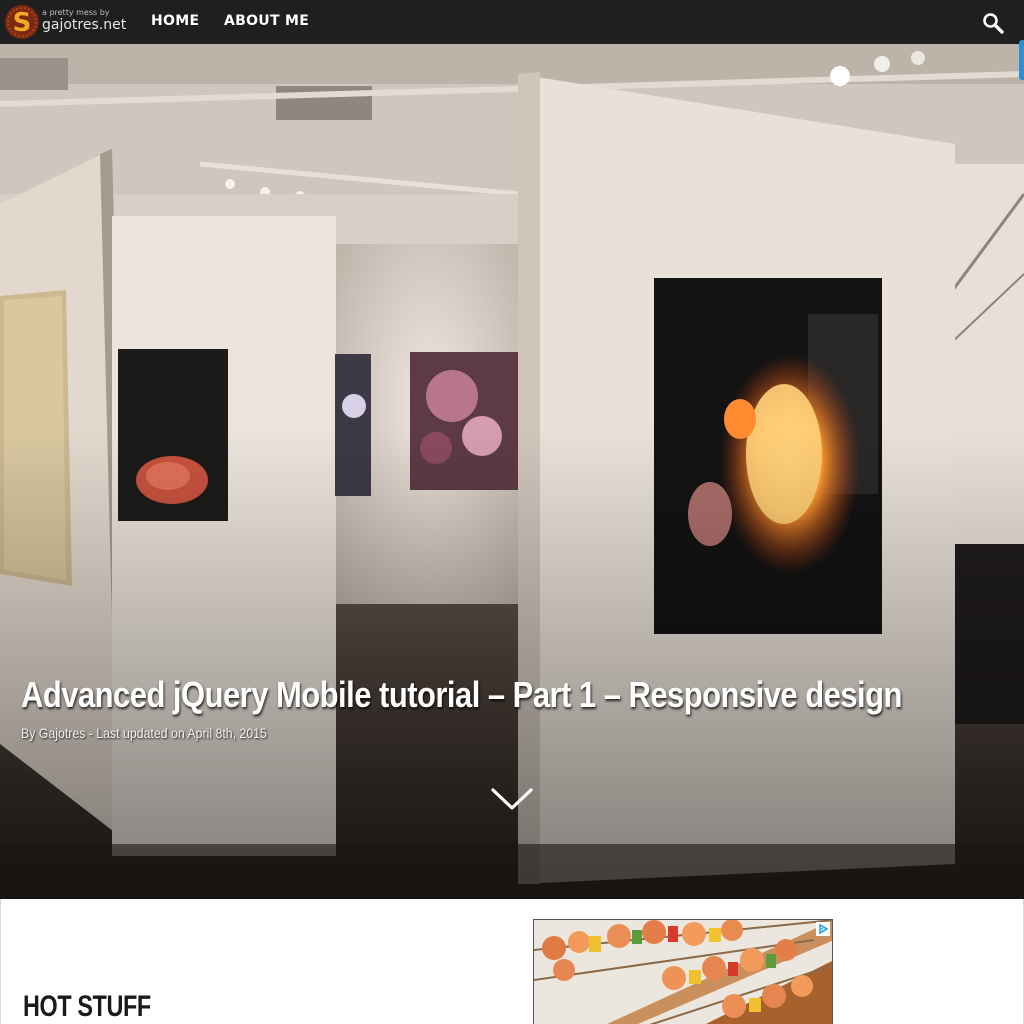 The height and width of the screenshot is (1024, 1024). Describe the element at coordinates (76, 12) in the screenshot. I see `site-tagline: a pretty mess by` at that location.